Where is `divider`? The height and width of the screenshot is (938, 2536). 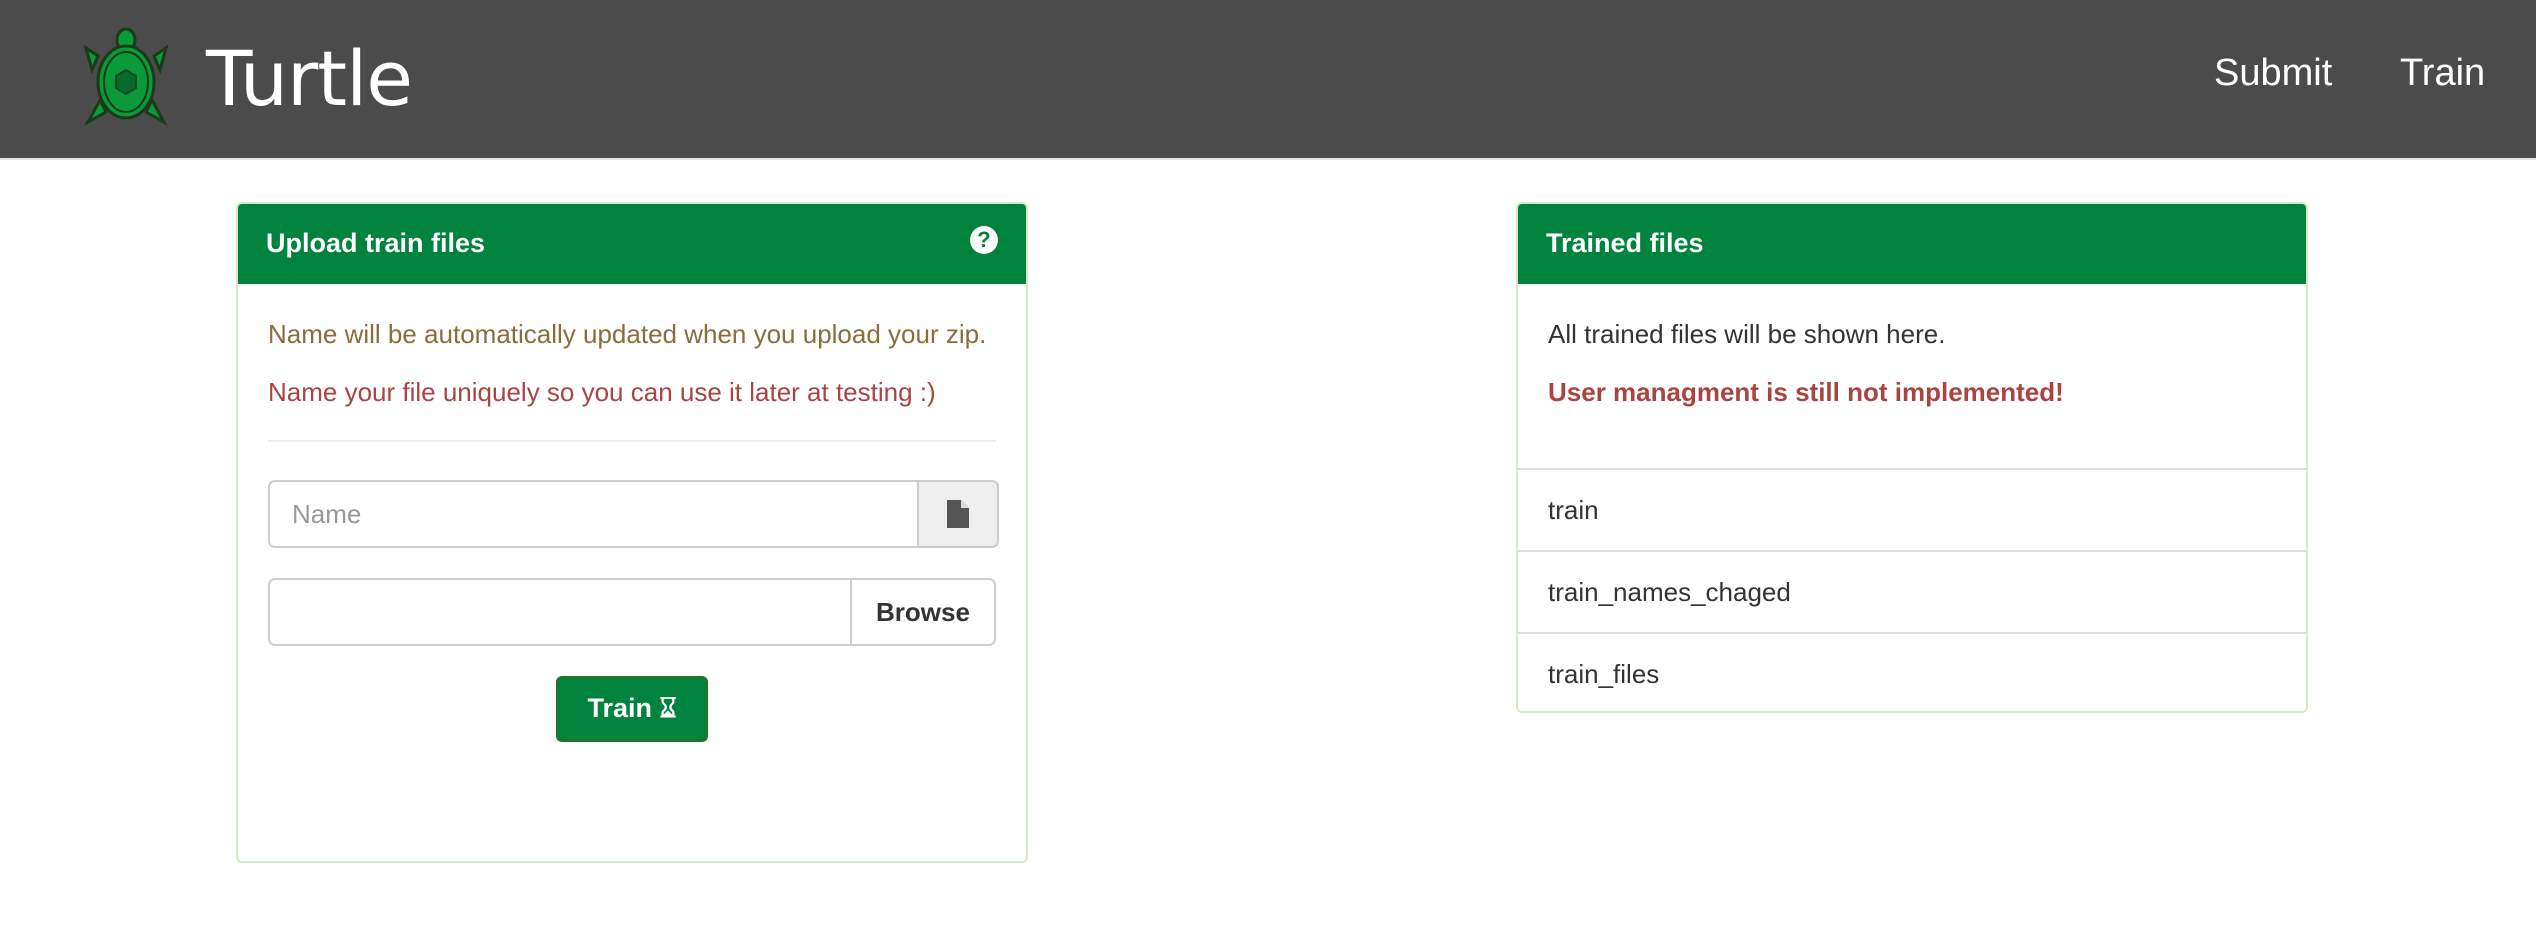 divider is located at coordinates (632, 441).